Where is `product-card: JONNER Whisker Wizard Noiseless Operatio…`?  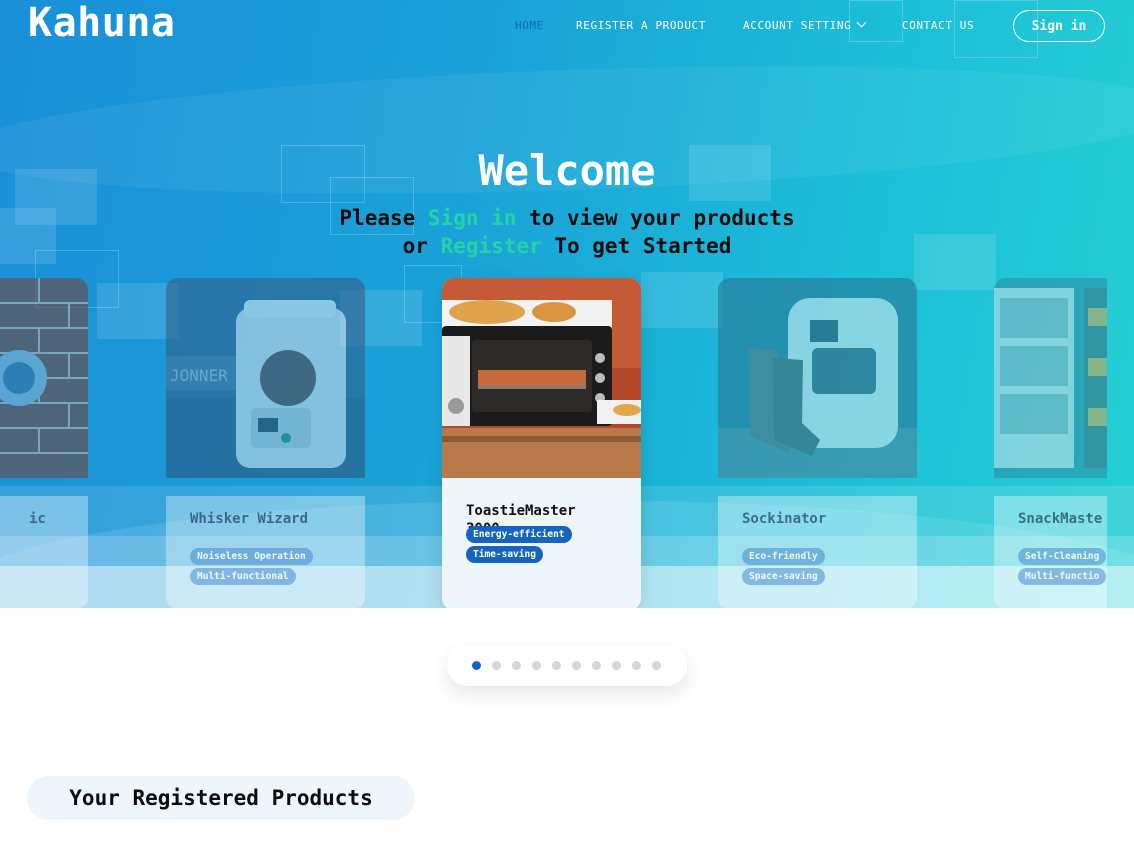 product-card: JONNER Whisker Wizard Noiseless Operatio… is located at coordinates (265, 443).